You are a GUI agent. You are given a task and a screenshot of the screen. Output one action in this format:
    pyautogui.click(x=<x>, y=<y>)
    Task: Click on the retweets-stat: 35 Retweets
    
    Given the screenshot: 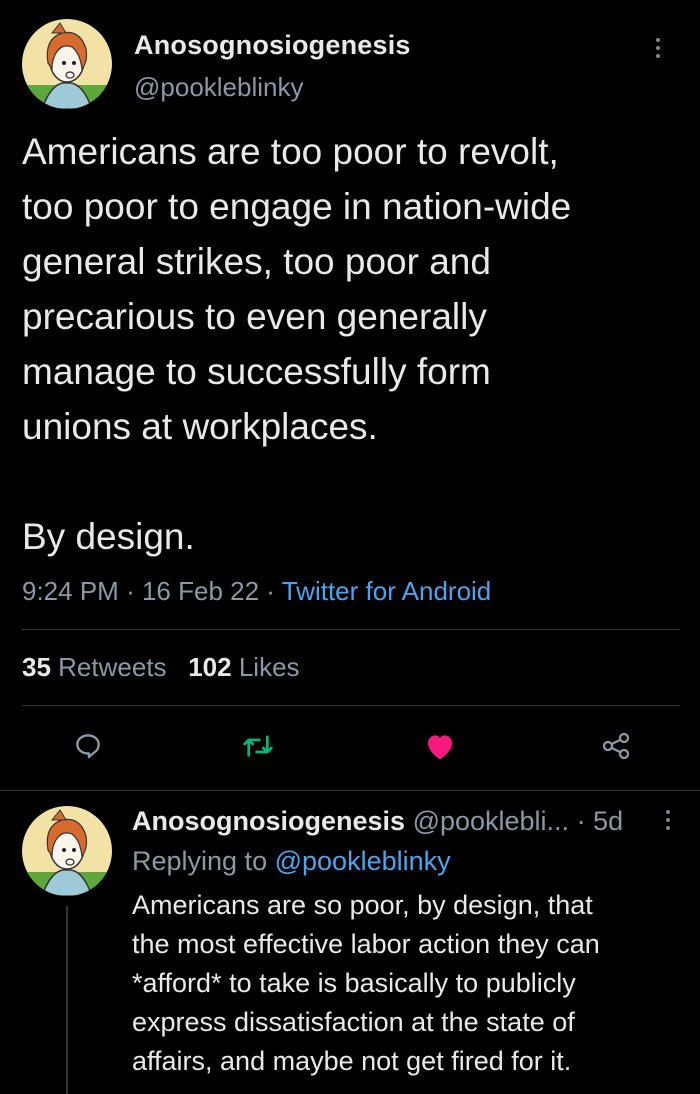 What is the action you would take?
    pyautogui.click(x=94, y=667)
    